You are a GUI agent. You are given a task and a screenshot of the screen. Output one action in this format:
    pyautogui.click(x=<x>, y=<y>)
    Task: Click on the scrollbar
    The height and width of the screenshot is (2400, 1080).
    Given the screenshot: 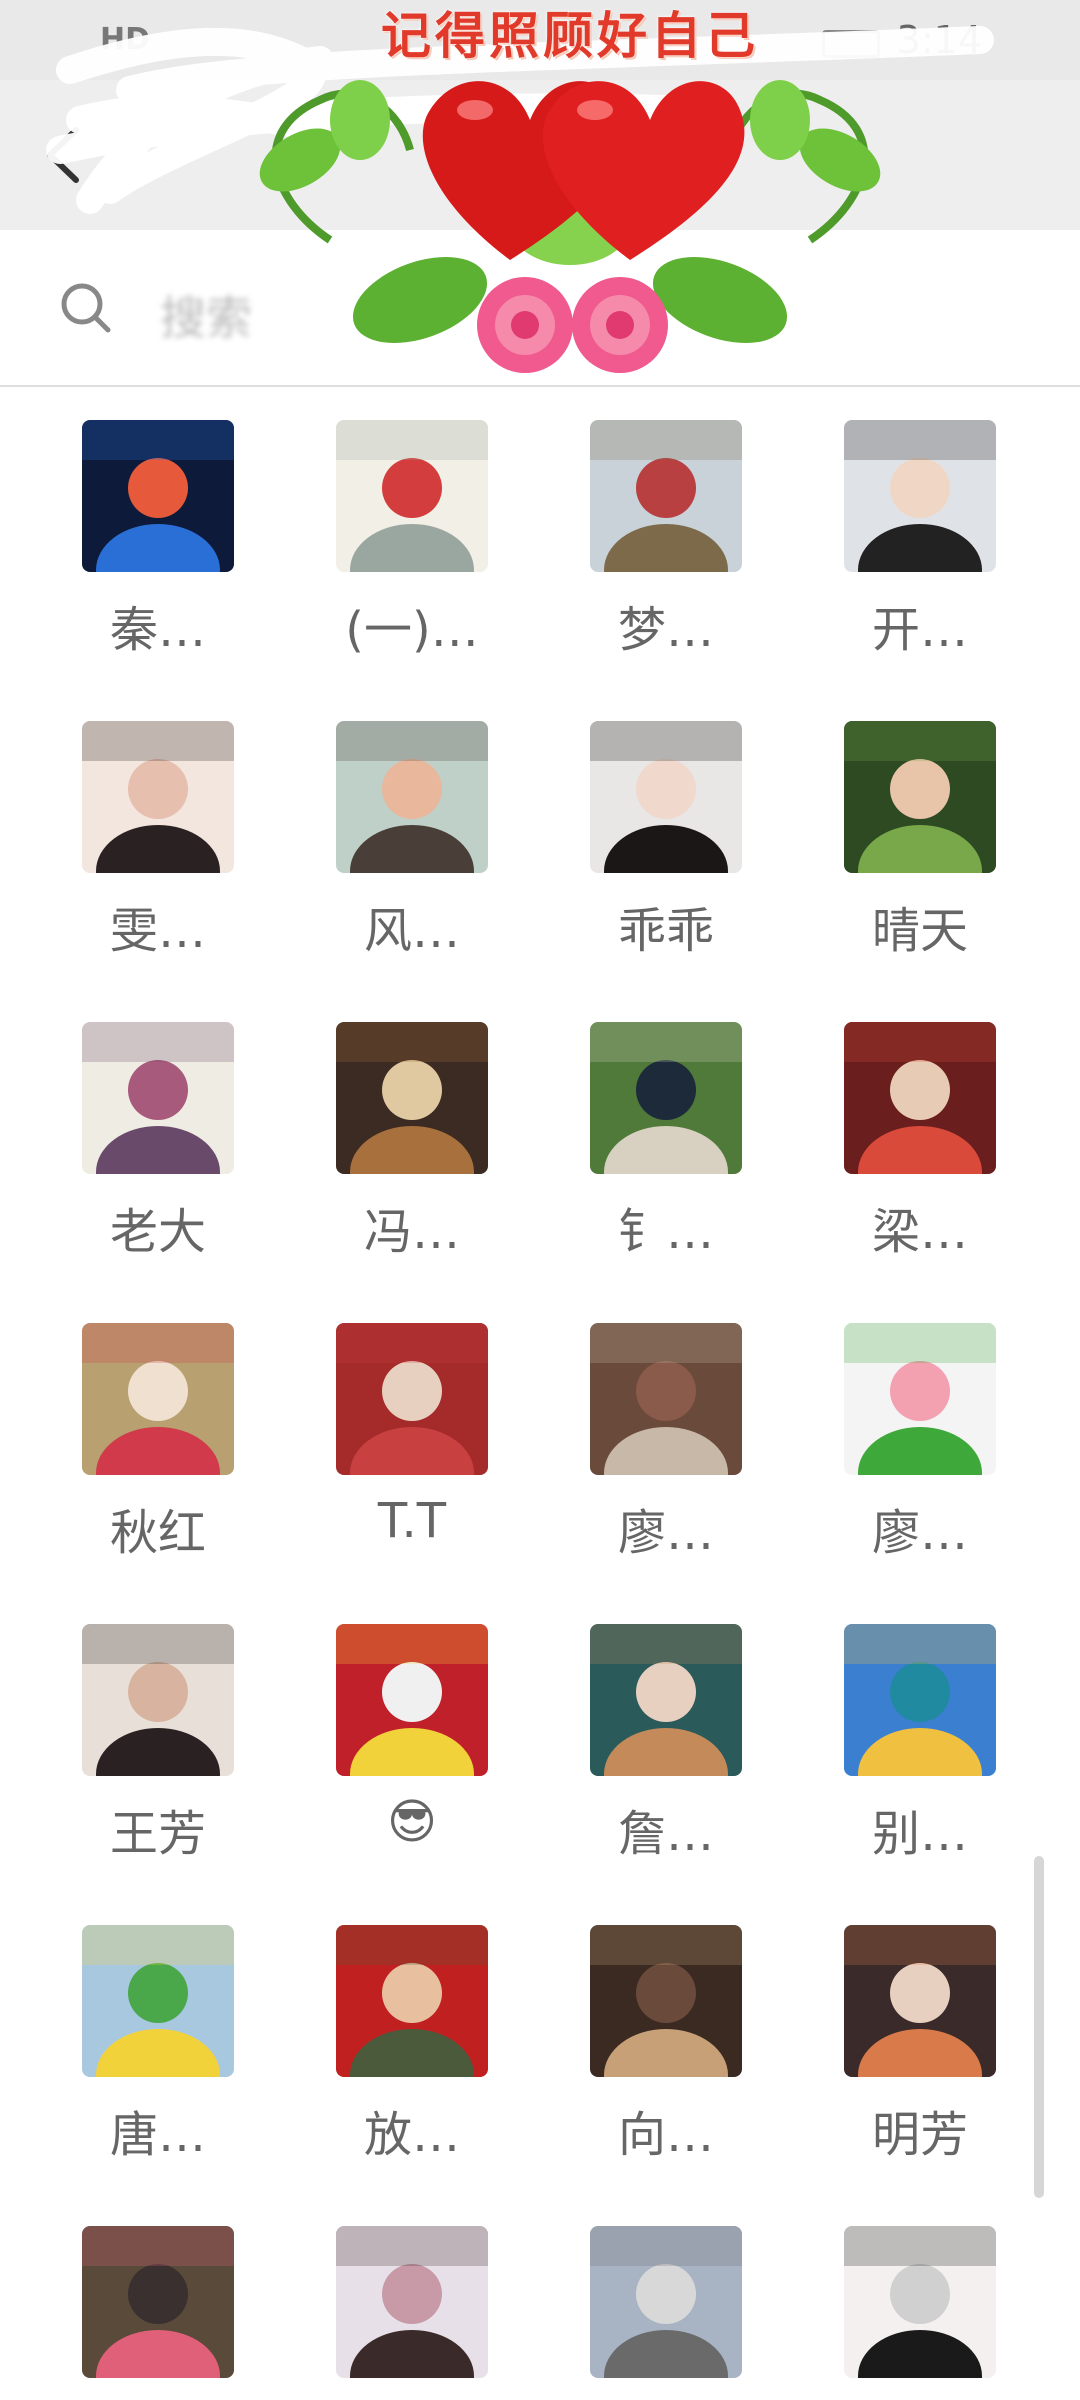 What is the action you would take?
    pyautogui.click(x=1039, y=2027)
    